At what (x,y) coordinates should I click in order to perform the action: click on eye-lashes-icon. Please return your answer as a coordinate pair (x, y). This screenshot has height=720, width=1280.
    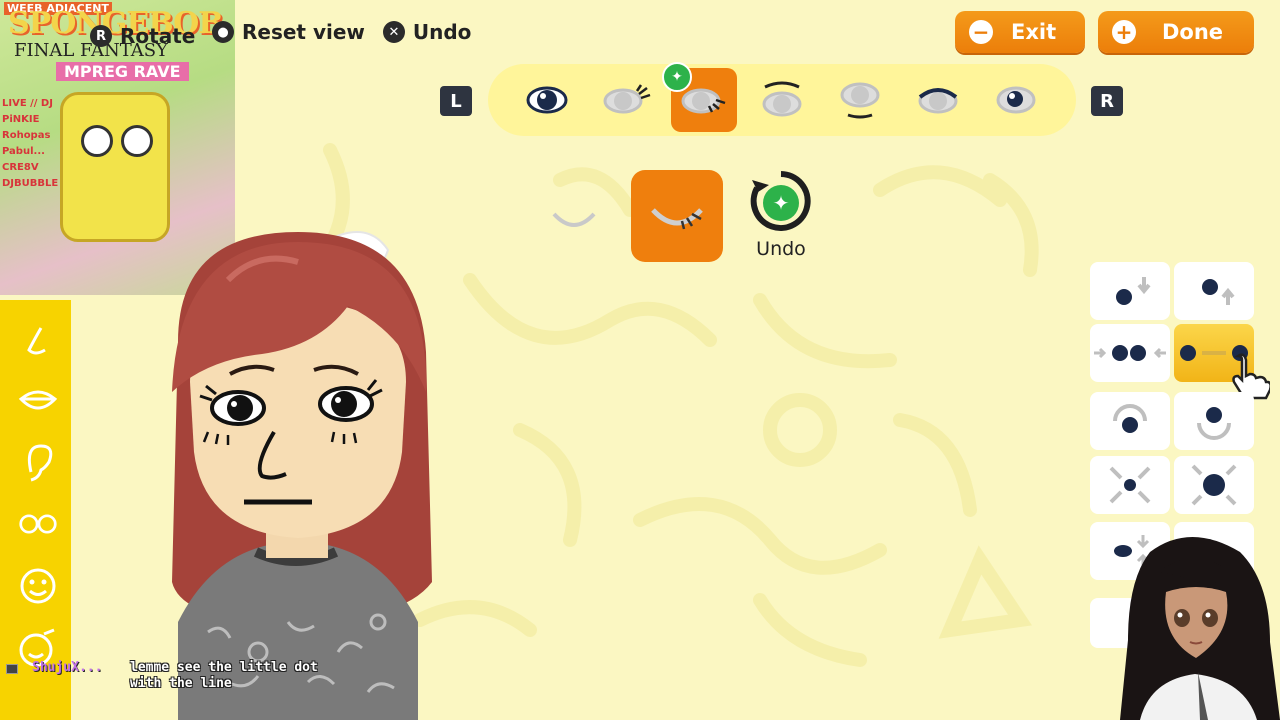
    Looking at the image, I should click on (627, 99).